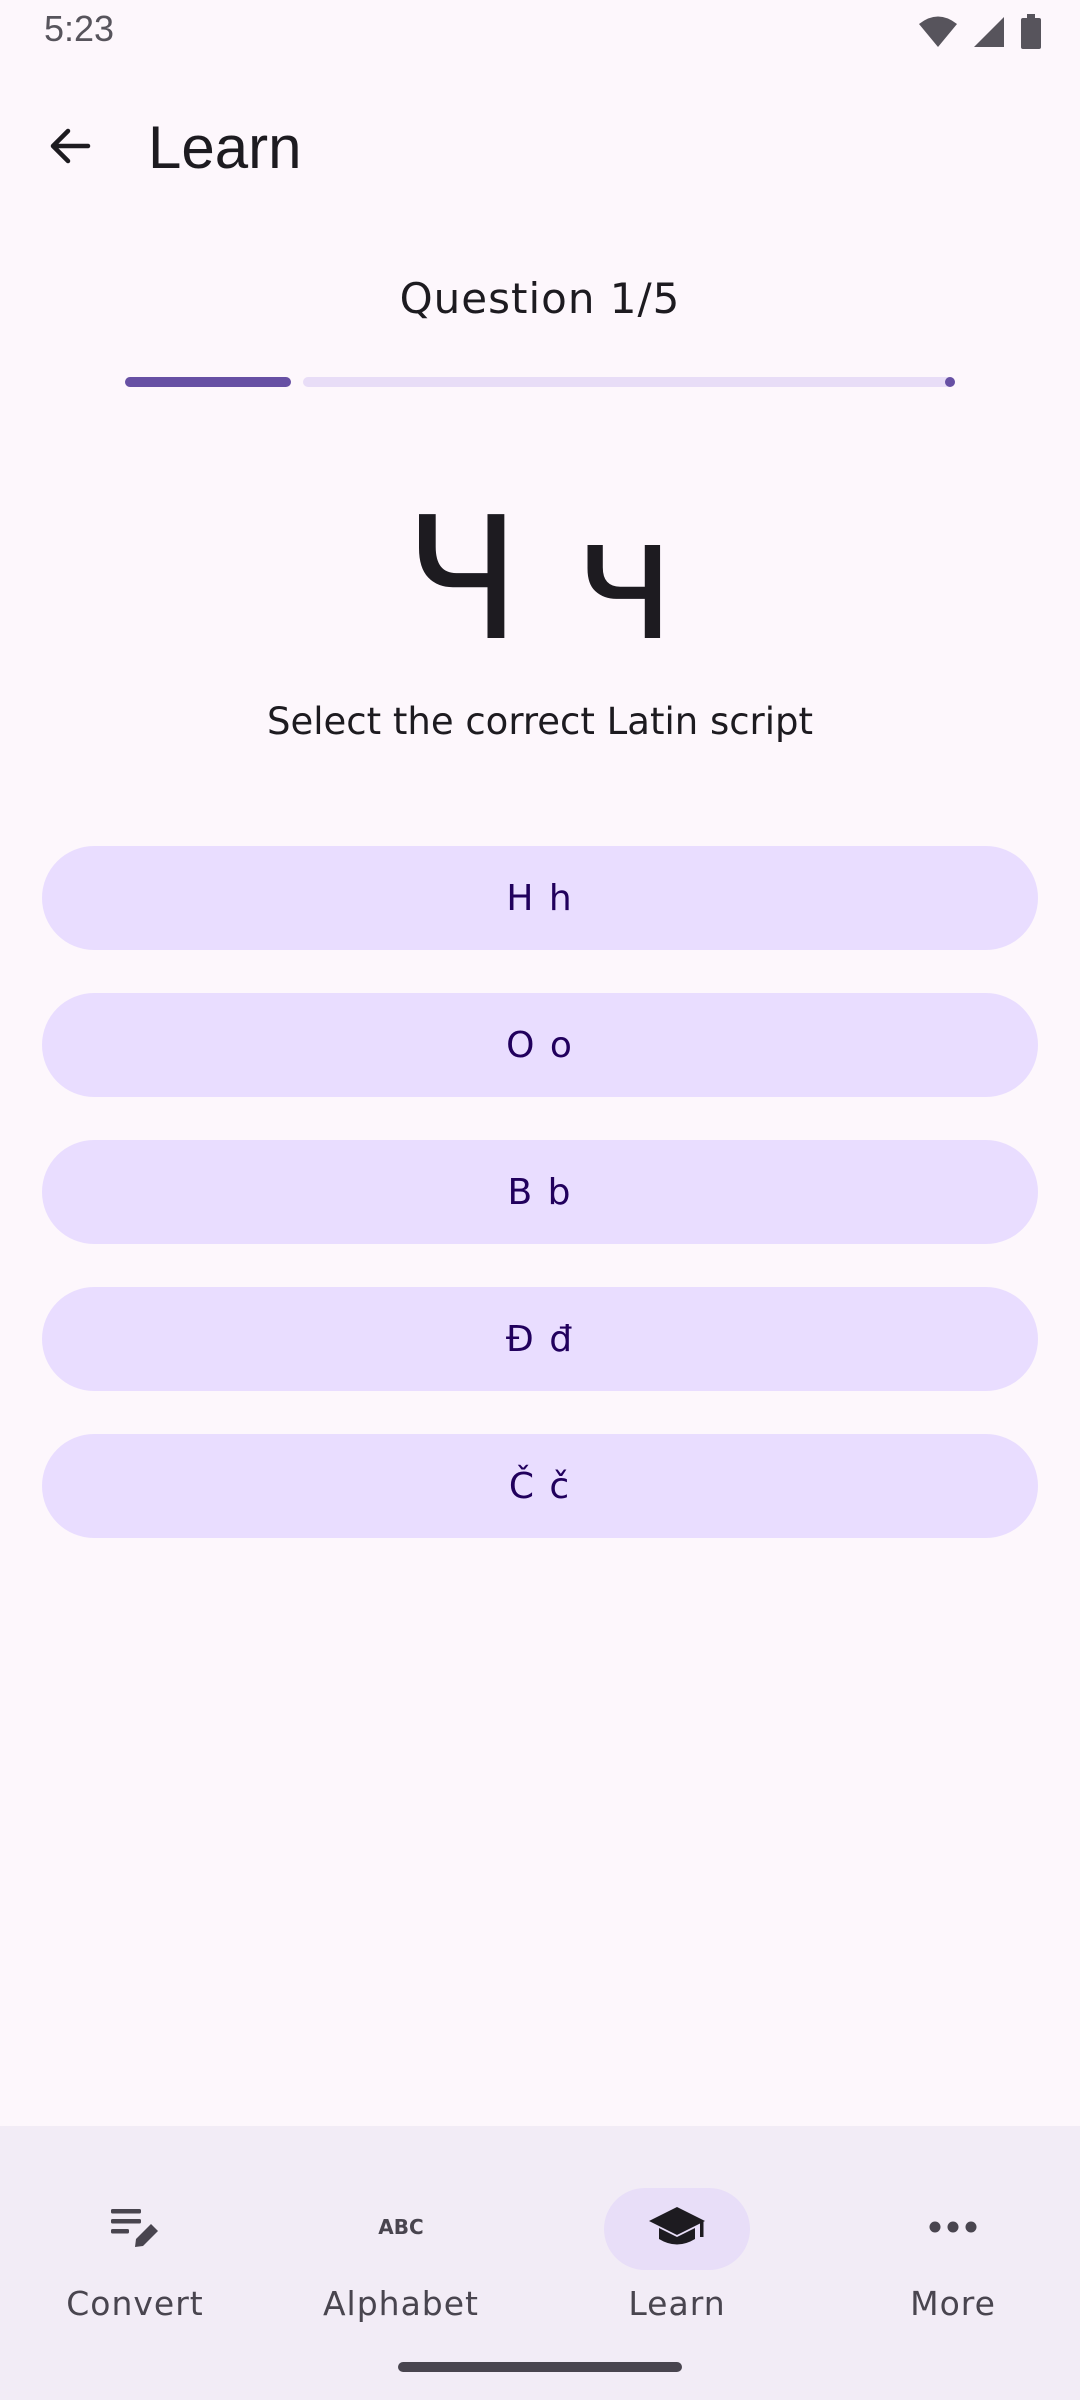 This screenshot has height=2400, width=1080. I want to click on convert-icon, so click(135, 2229).